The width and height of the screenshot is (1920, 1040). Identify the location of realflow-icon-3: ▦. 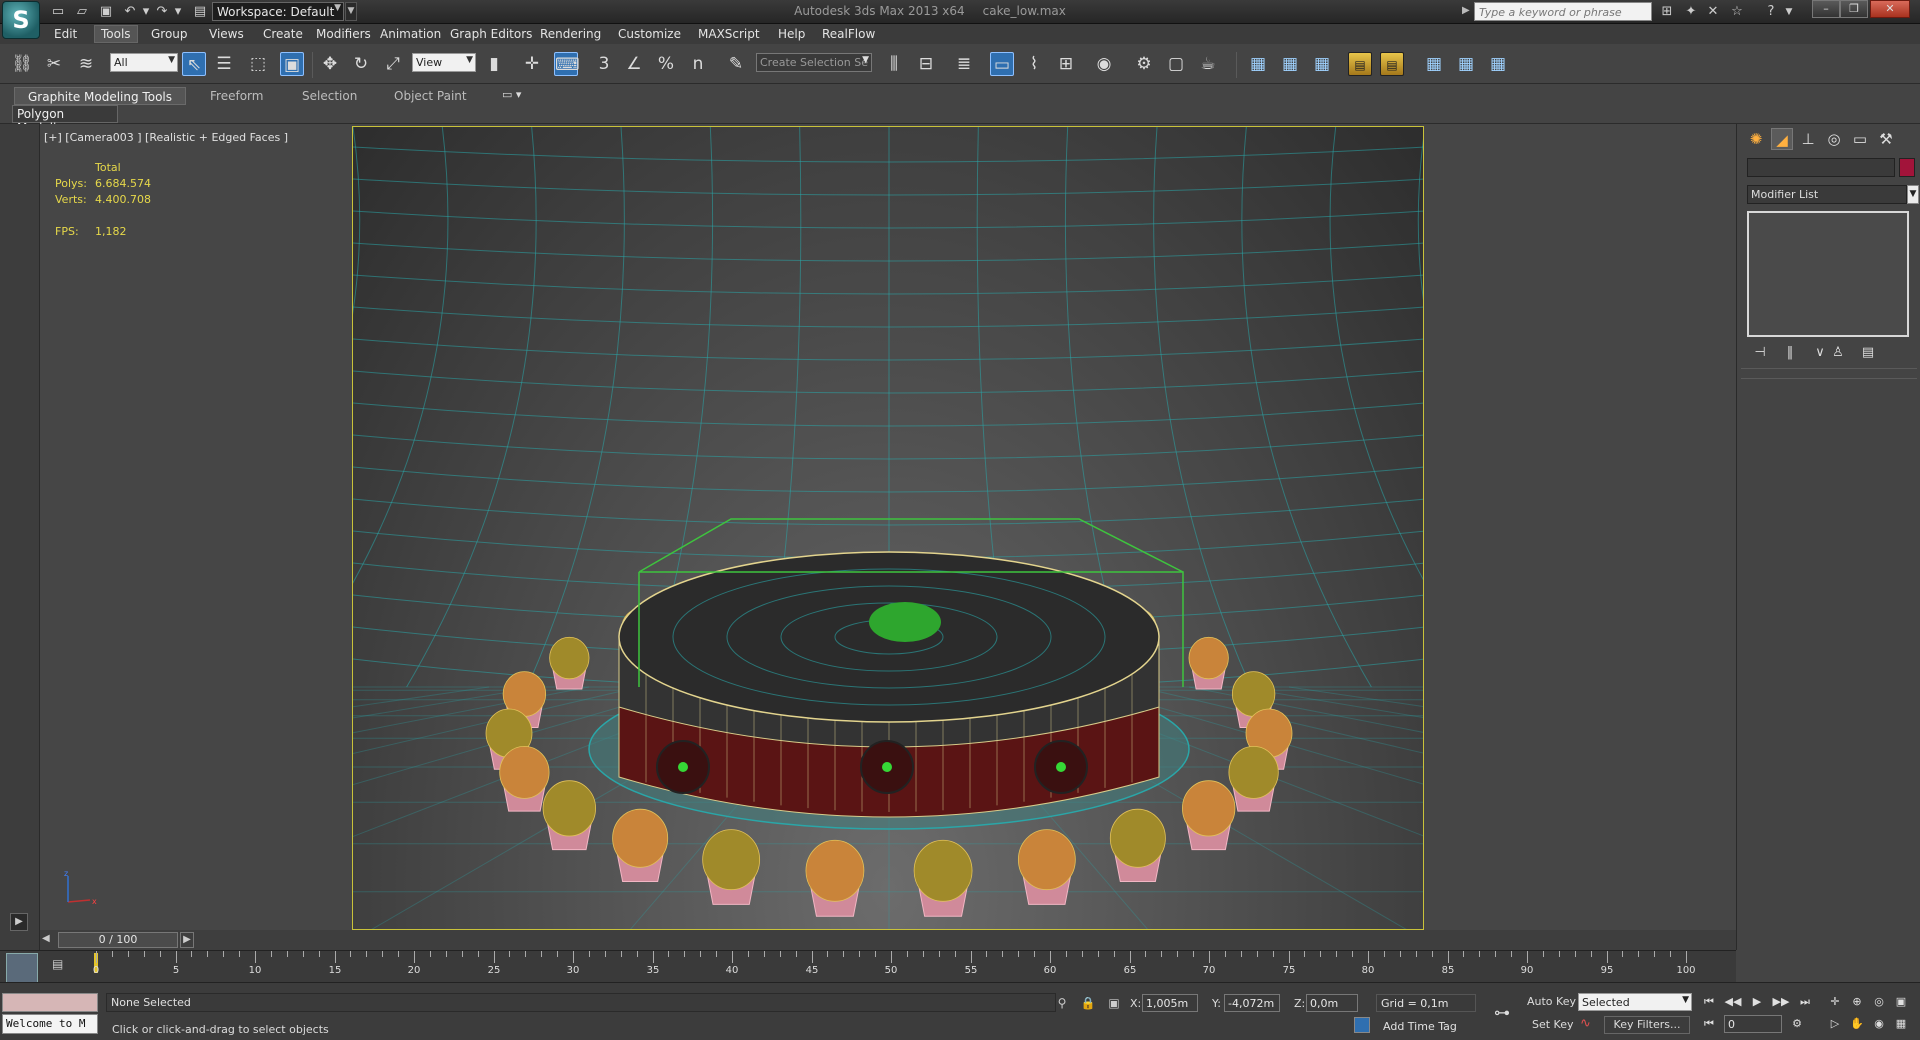
(1322, 64).